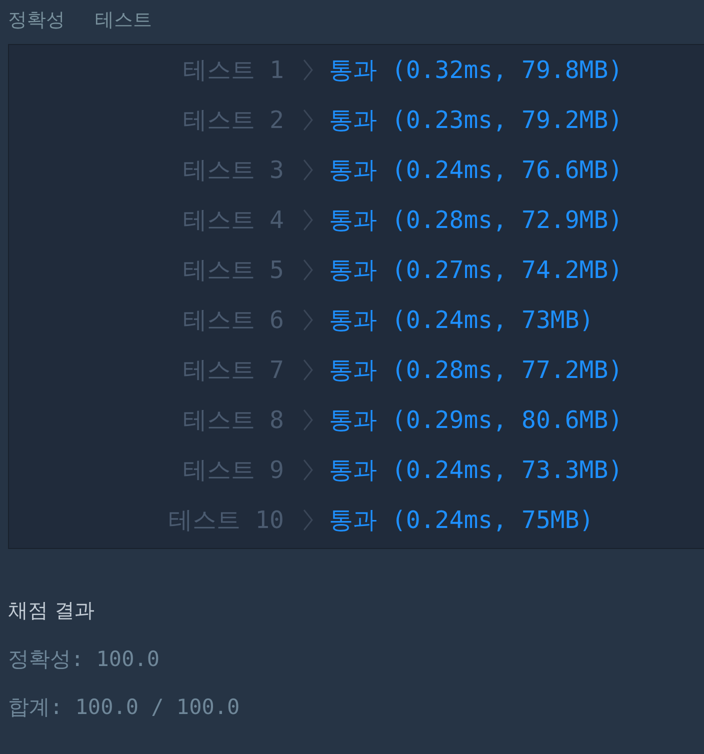 This screenshot has width=704, height=754. Describe the element at coordinates (476, 270) in the screenshot. I see `test-result: 통과 (0.27ms, 74.2MB)` at that location.